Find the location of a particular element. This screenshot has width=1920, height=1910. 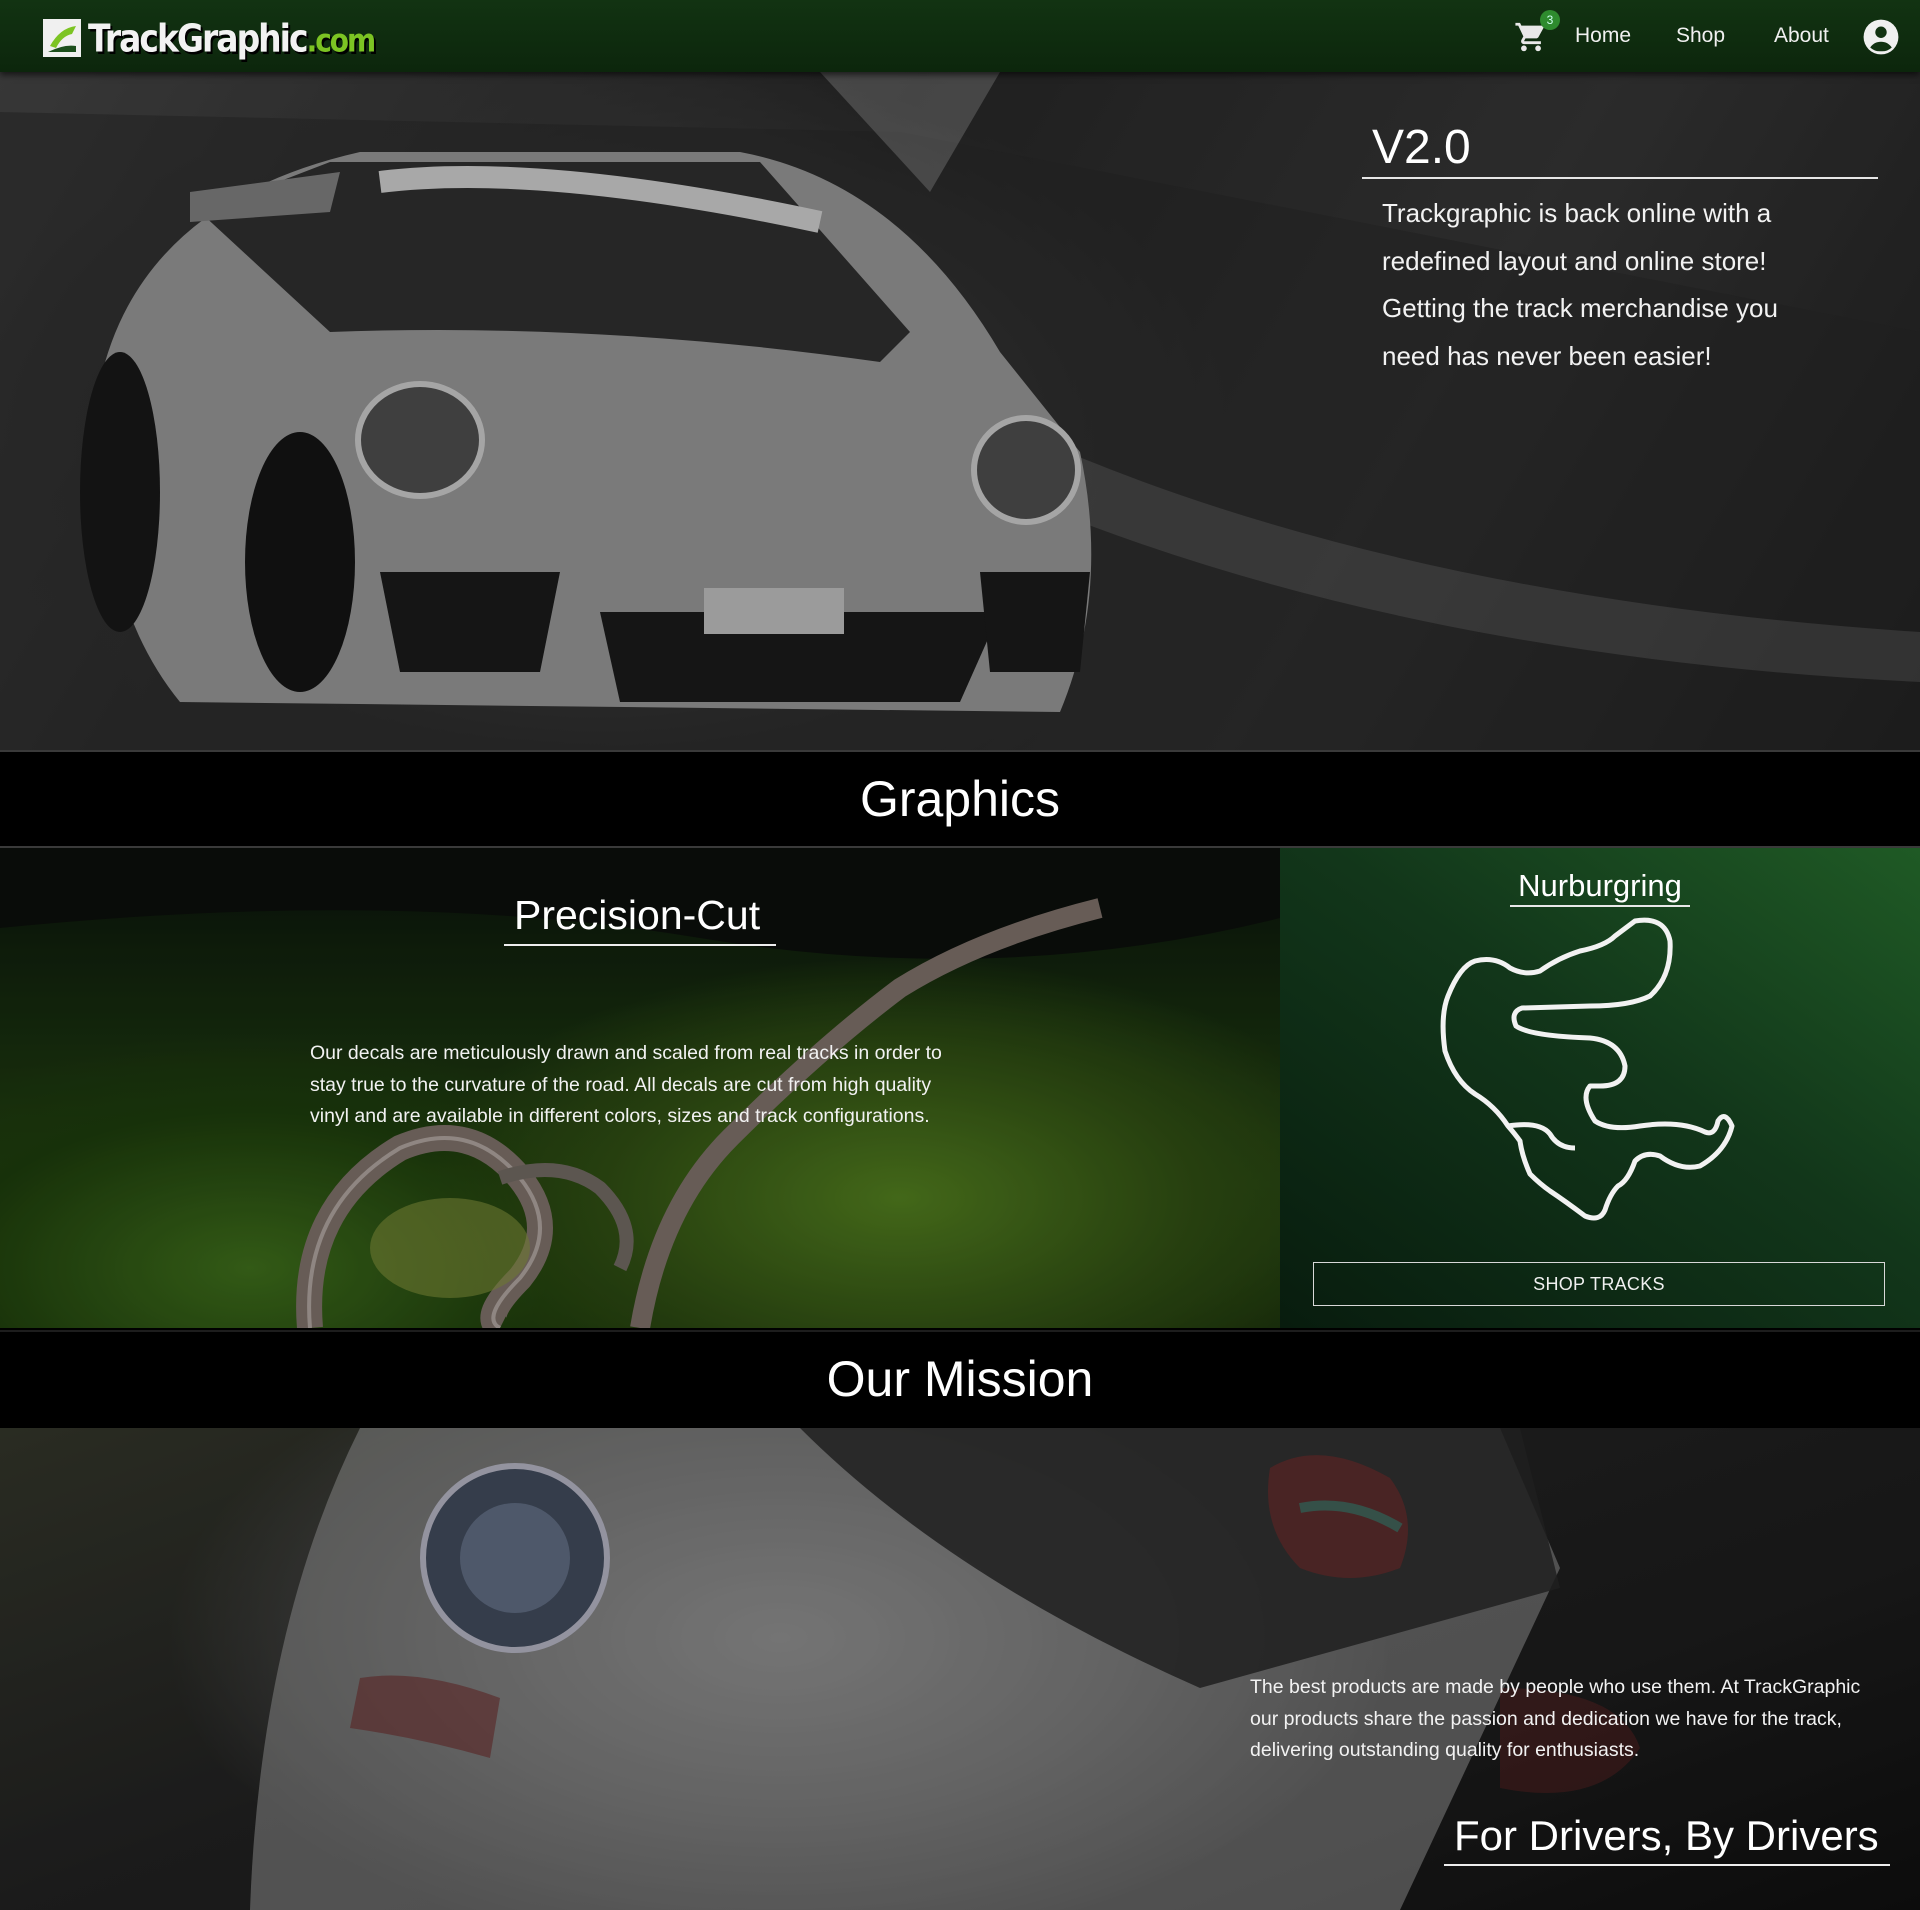

hero-title: V2.0 is located at coordinates (1421, 147).